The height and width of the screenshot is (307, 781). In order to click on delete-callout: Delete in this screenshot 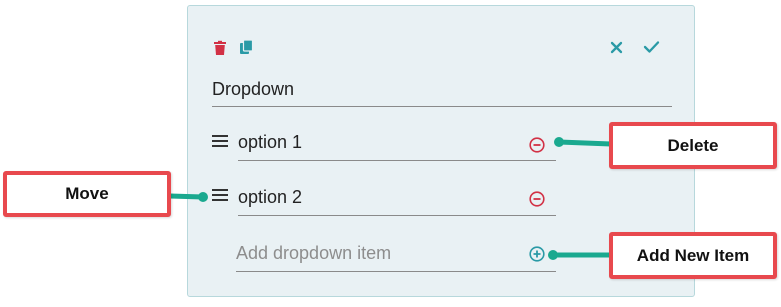, I will do `click(693, 145)`.